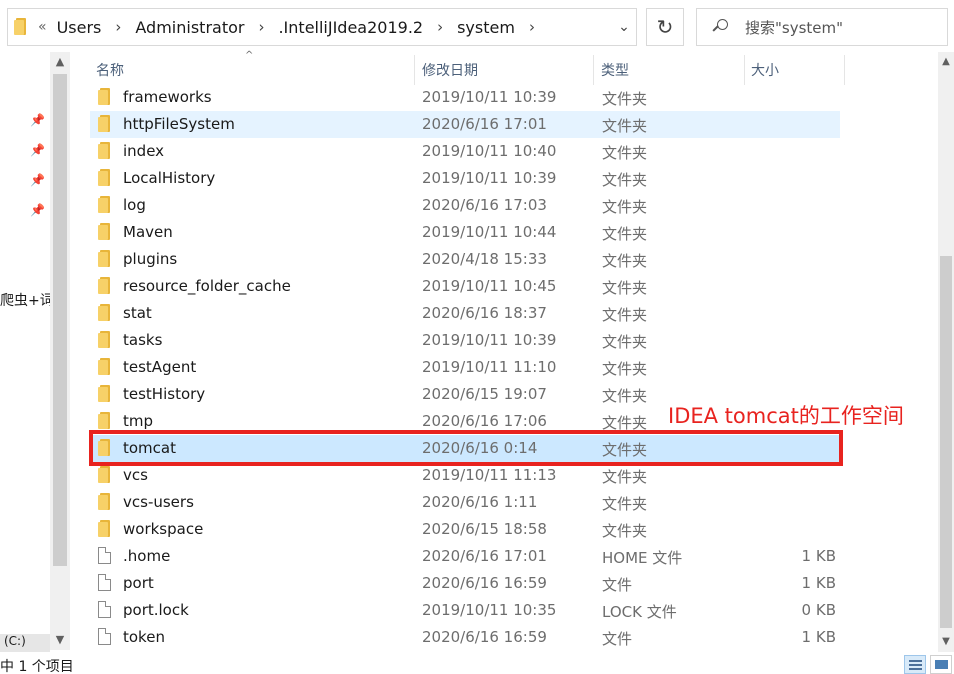 This screenshot has height=674, width=954. I want to click on column-header-name: 名称, so click(255, 70).